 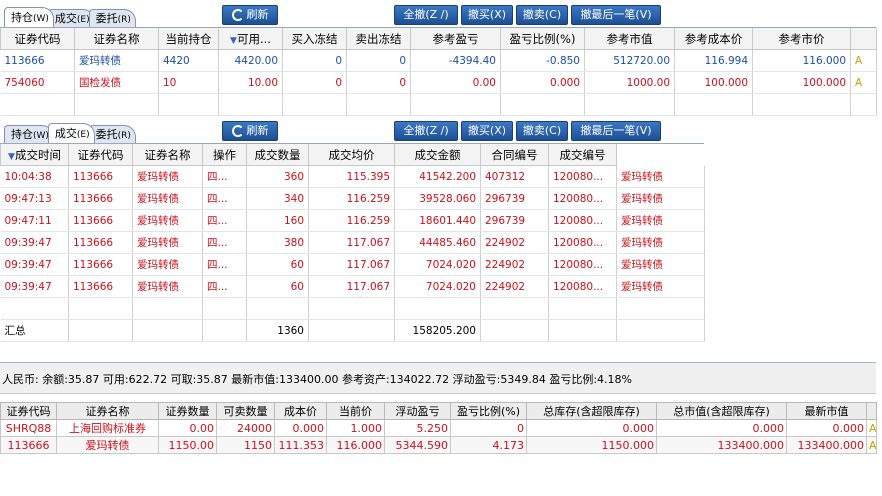 I want to click on button-label: 撤买(X), so click(x=487, y=130).